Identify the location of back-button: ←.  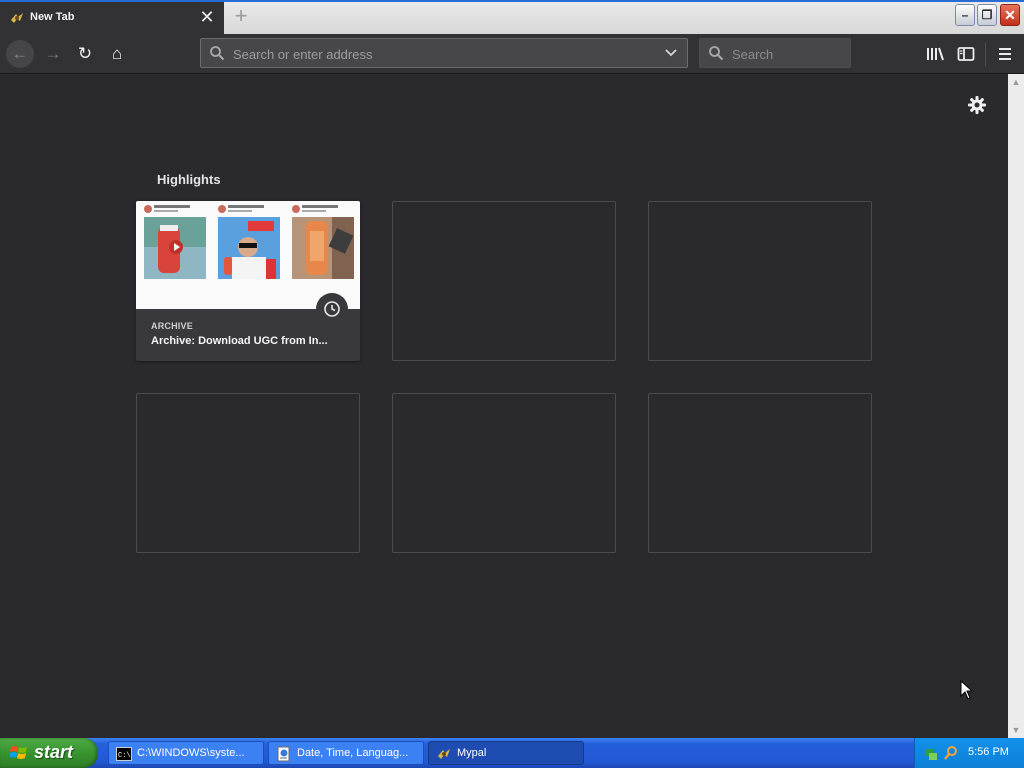
(20, 54).